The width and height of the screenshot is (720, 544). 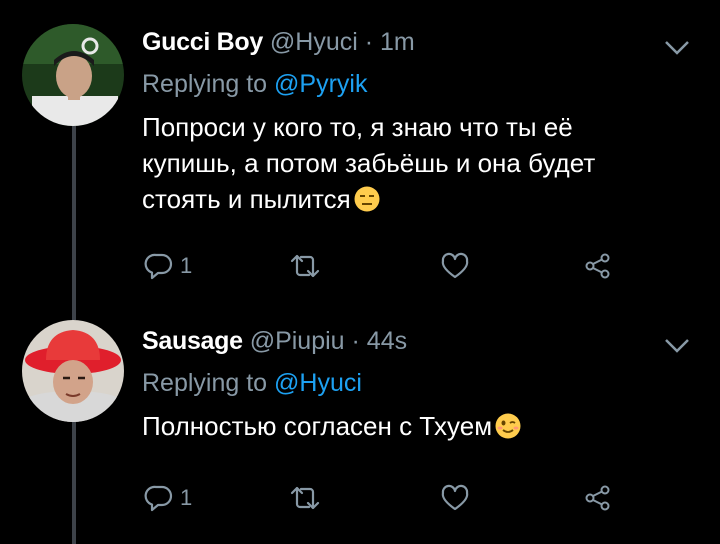 I want to click on mention-link: @Pyryik, so click(x=320, y=84).